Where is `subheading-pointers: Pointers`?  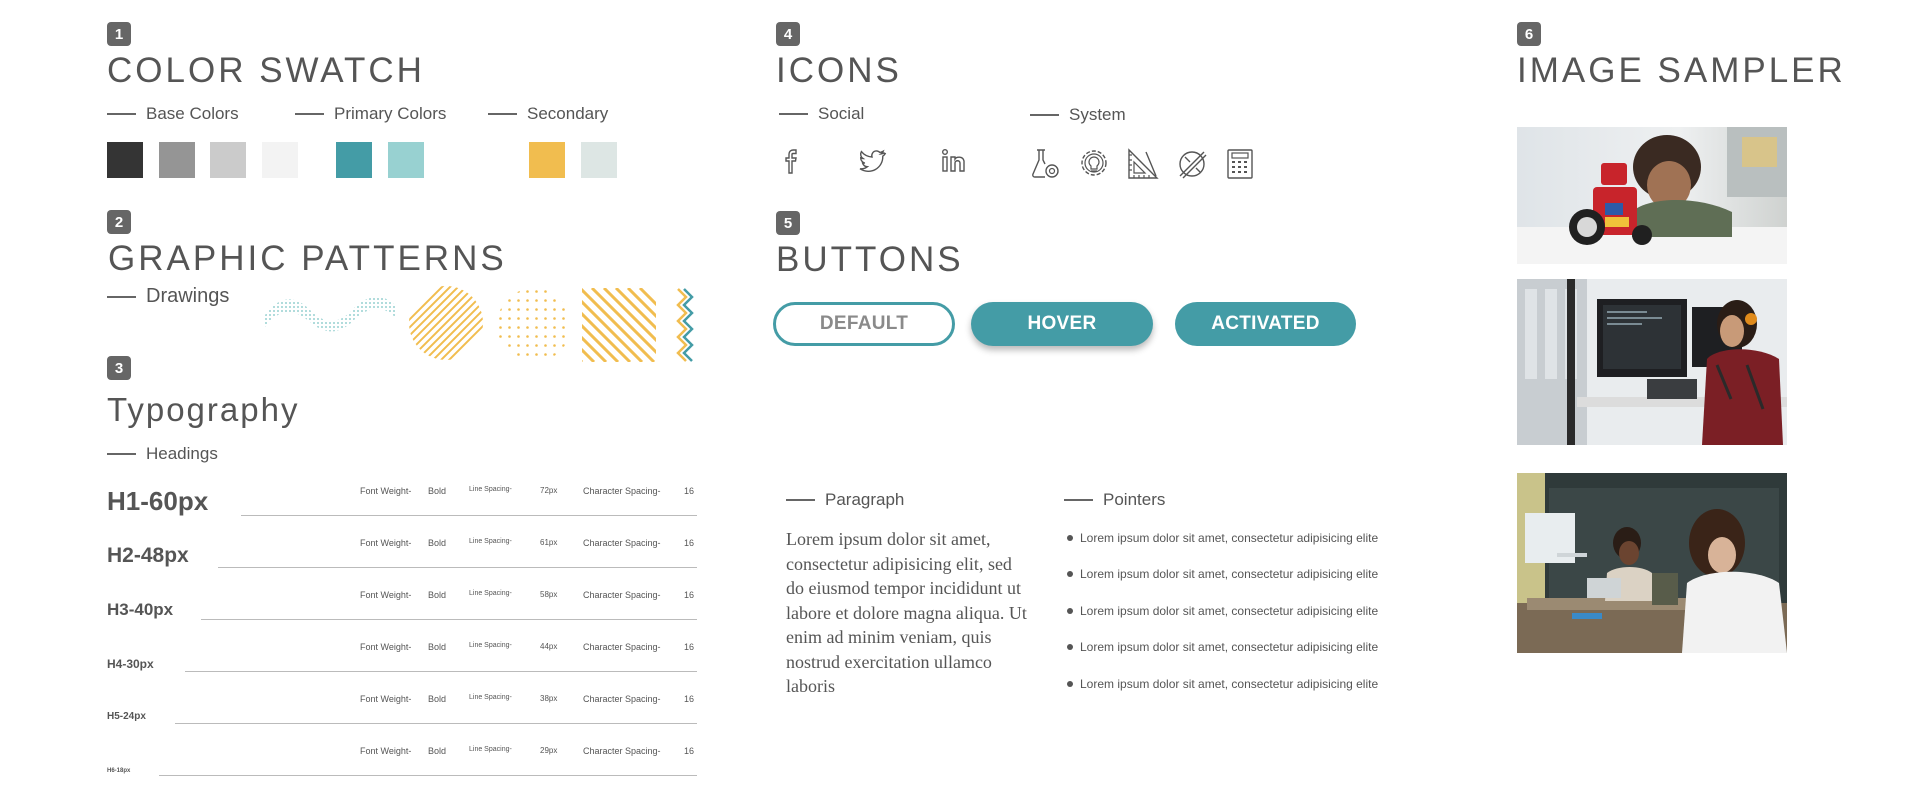
subheading-pointers: Pointers is located at coordinates (1114, 500).